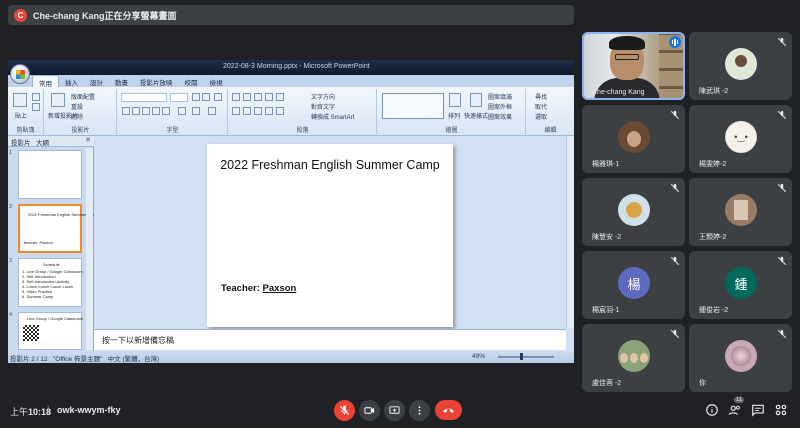  I want to click on copy-icon, so click(36, 107).